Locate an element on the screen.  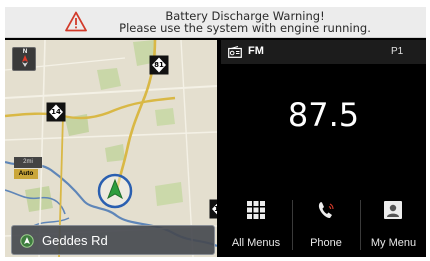
my-menu-icon is located at coordinates (393, 210).